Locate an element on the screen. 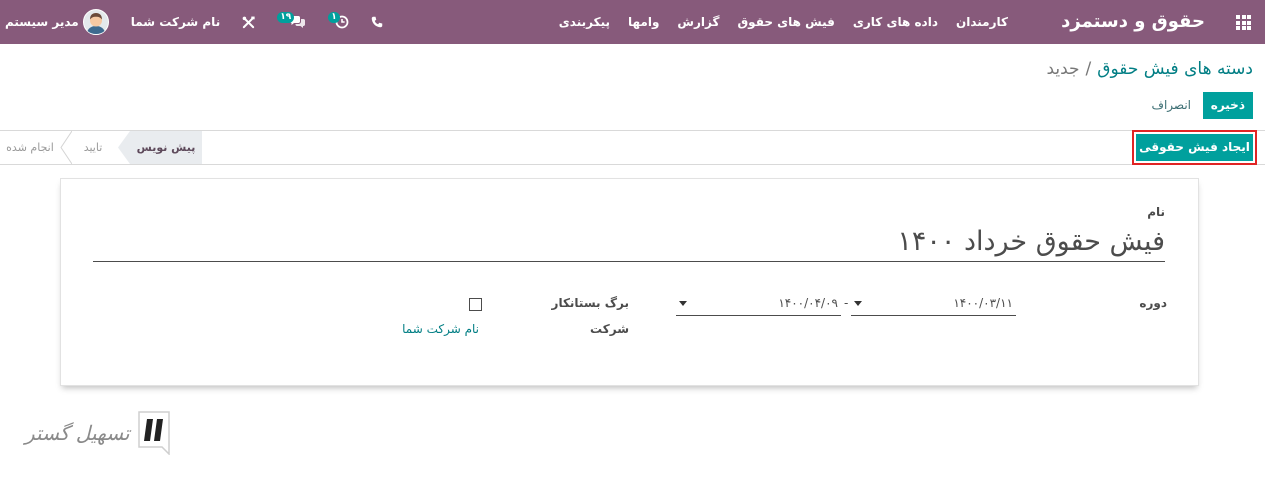  debug-button is located at coordinates (248, 22).